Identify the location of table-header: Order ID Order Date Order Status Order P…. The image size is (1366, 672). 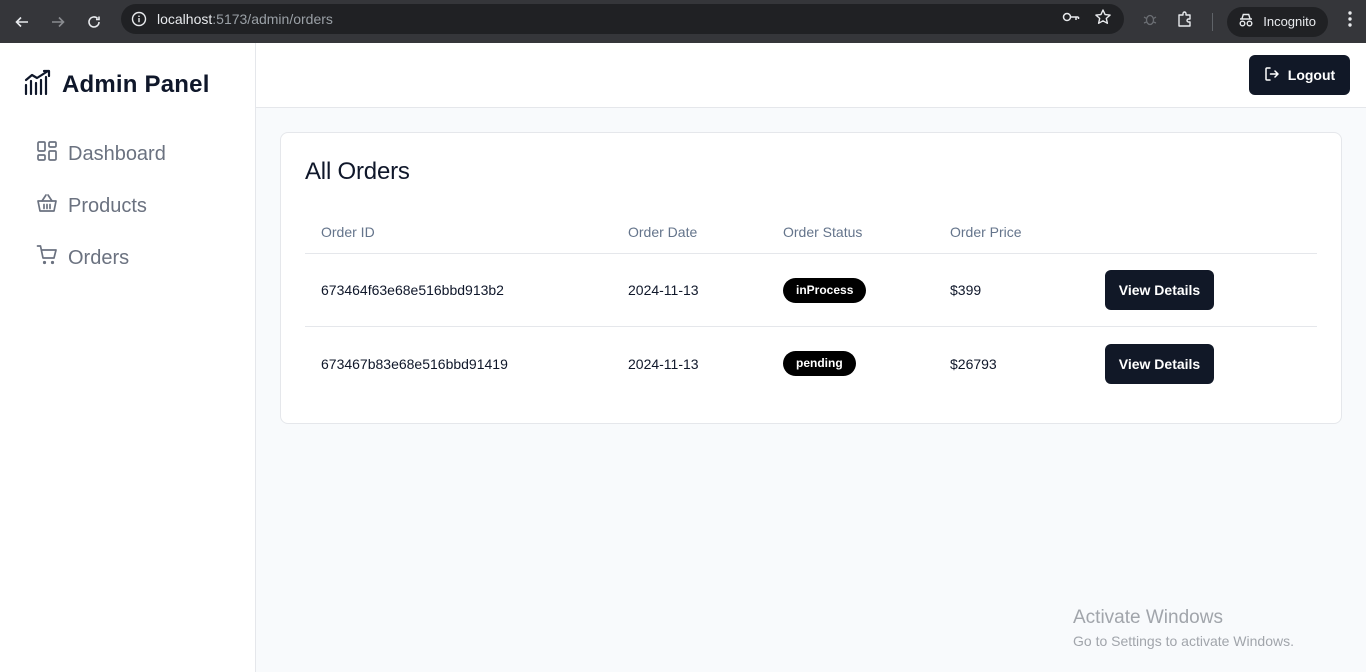
(811, 232).